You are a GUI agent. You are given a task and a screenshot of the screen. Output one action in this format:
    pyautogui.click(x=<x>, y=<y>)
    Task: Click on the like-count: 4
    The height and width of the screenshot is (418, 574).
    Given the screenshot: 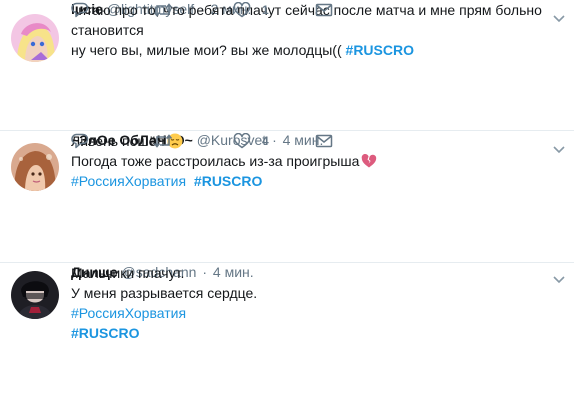 What is the action you would take?
    pyautogui.click(x=265, y=141)
    